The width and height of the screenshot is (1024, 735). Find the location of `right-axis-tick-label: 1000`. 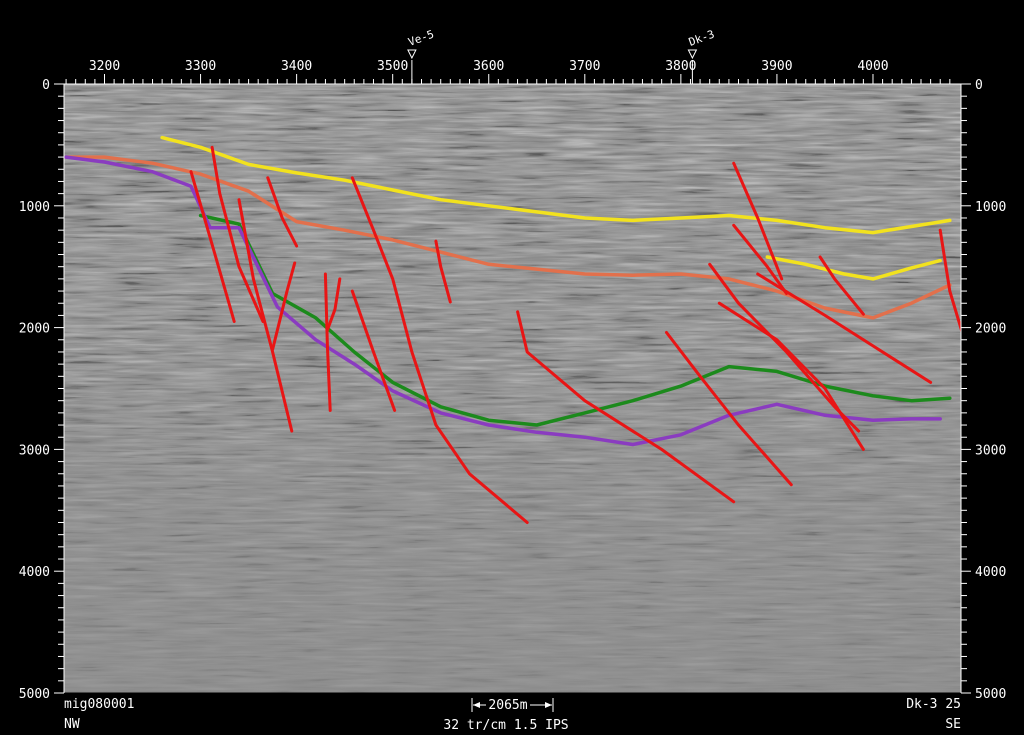

right-axis-tick-label: 1000 is located at coordinates (990, 207).